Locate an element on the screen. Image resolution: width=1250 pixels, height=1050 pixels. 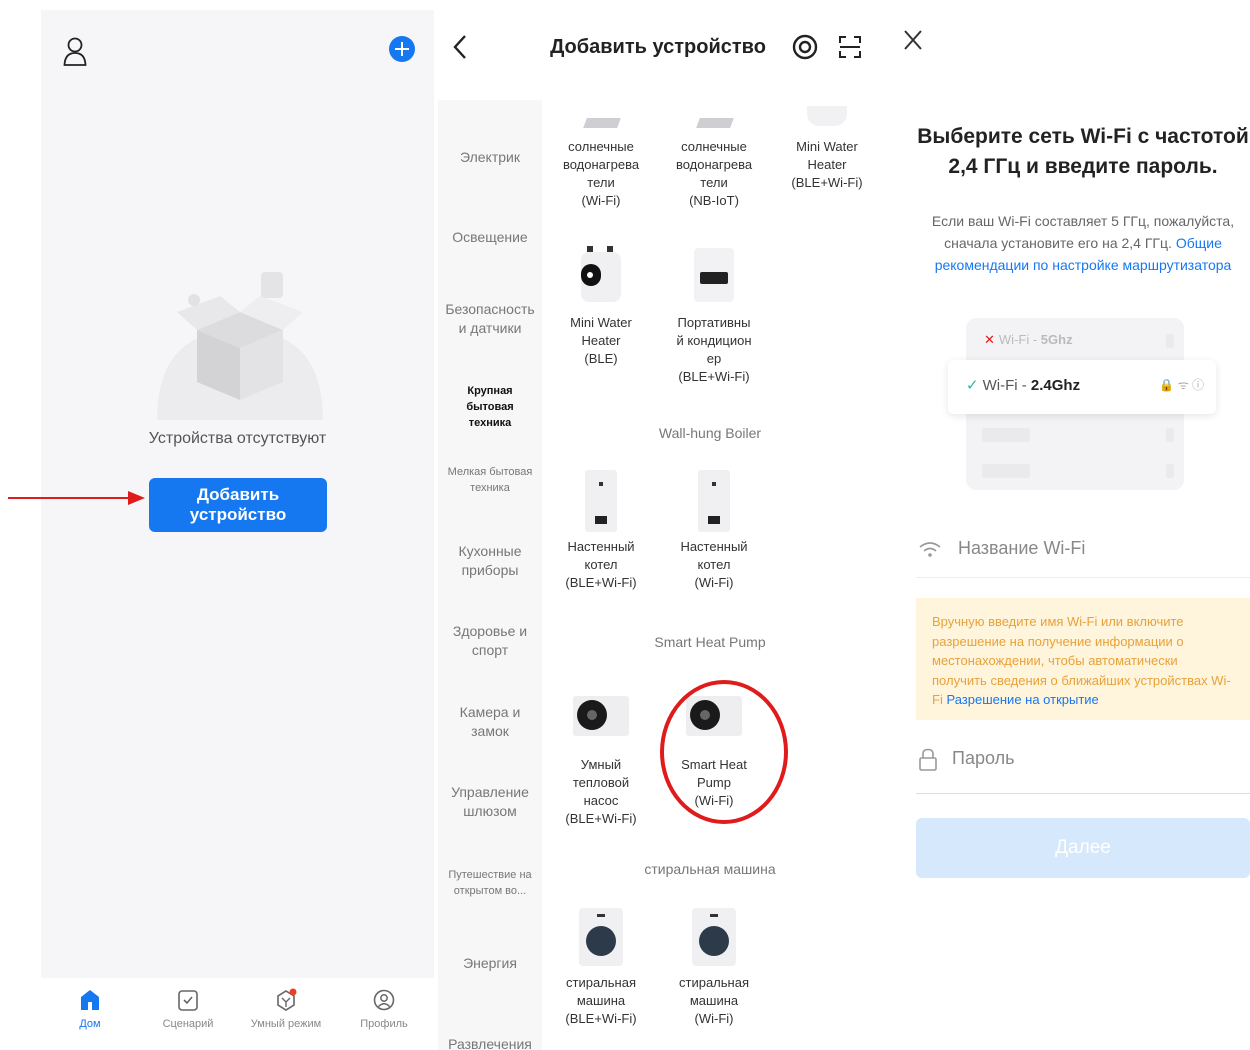
device-boiler-wifi: Настенный котел (Wi-Fi) is located at coordinates (714, 531).